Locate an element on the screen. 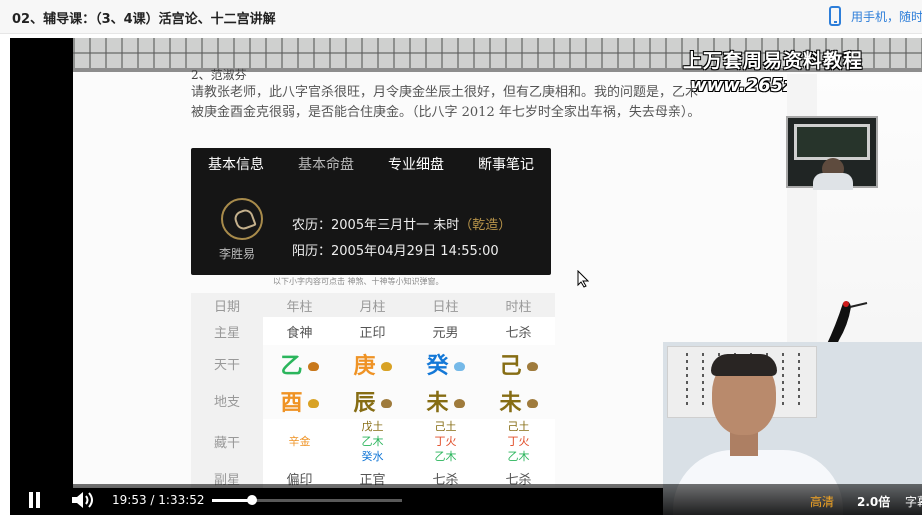 This screenshot has width=922, height=515. duration: 1:33:52 is located at coordinates (181, 500).